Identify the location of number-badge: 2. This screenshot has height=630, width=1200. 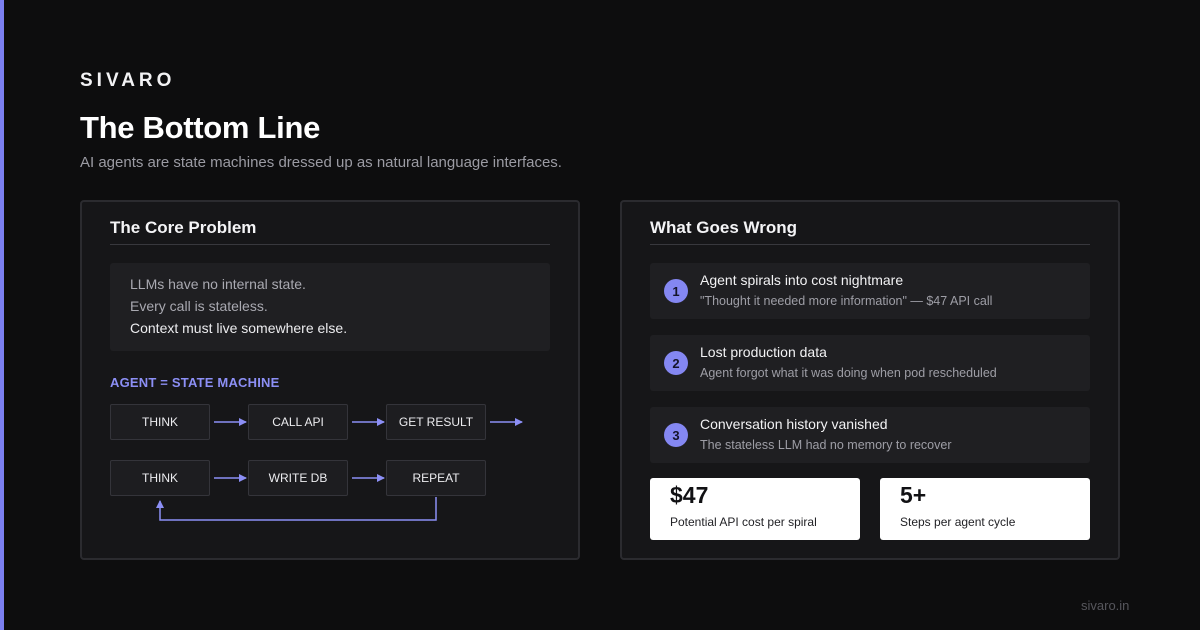
(676, 363).